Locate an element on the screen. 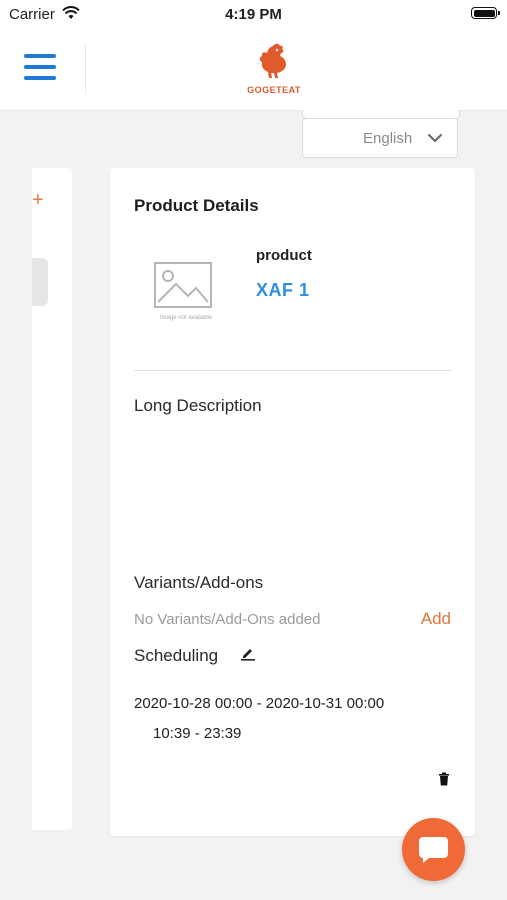  image-placeholder-caption: Image not available is located at coordinates (186, 318).